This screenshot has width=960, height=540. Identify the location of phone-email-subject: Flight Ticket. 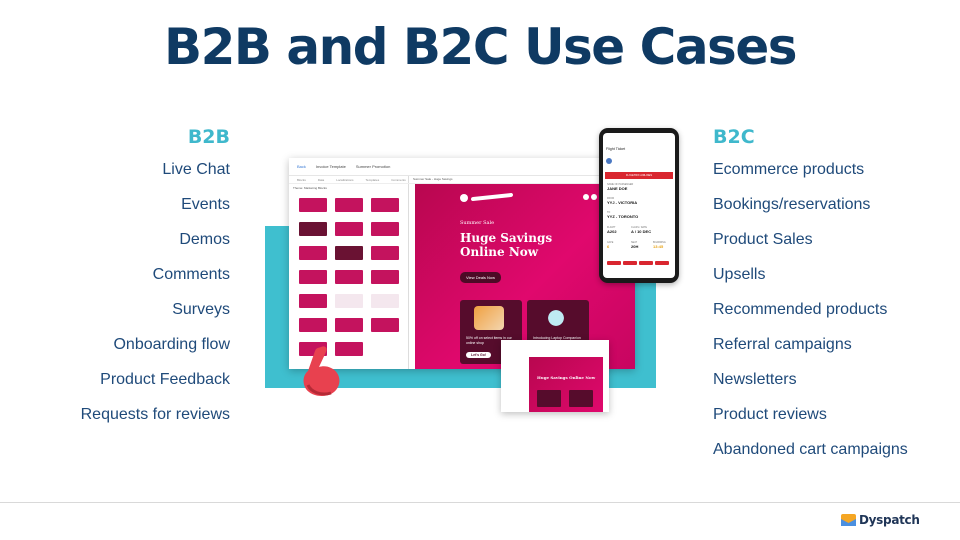
(616, 149).